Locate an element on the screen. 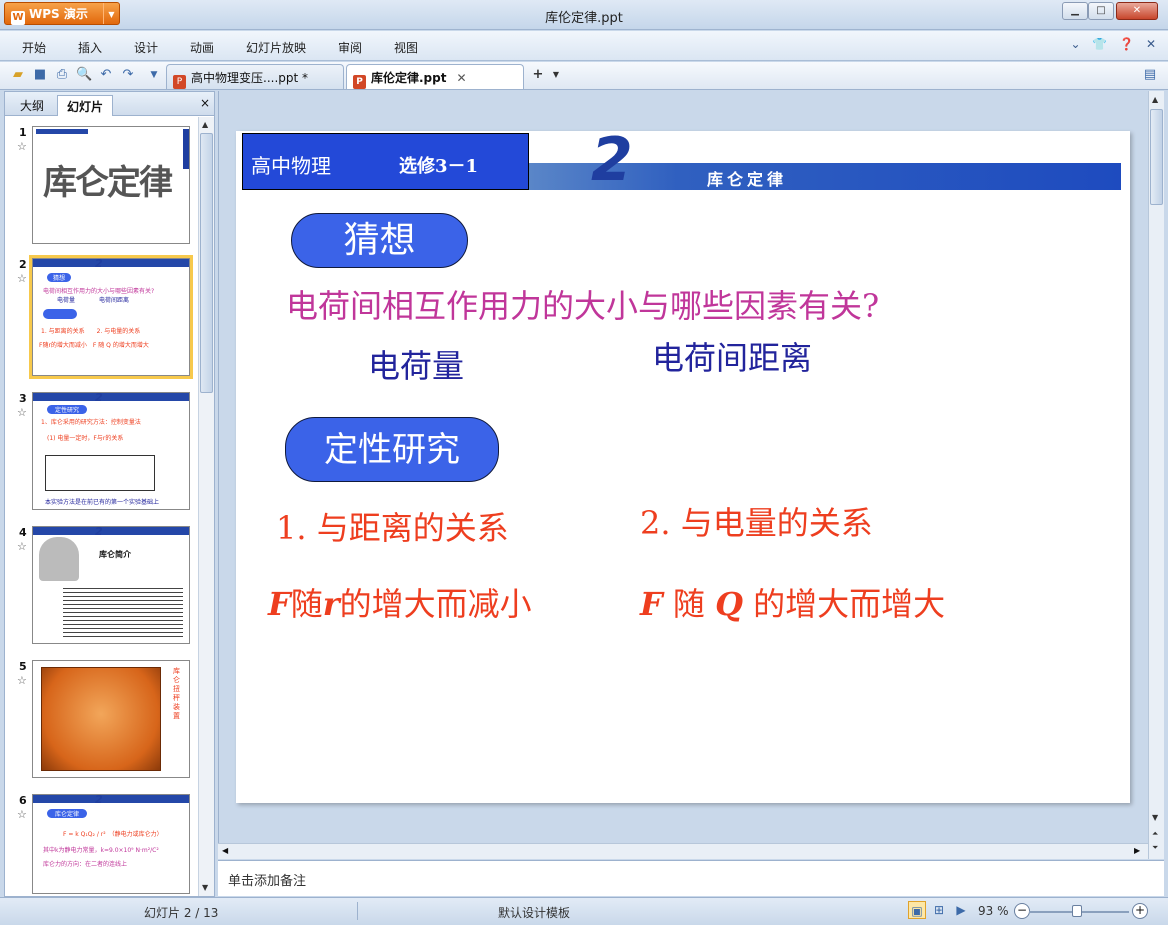  scroll-right-icon: ▶ is located at coordinates (1137, 850).